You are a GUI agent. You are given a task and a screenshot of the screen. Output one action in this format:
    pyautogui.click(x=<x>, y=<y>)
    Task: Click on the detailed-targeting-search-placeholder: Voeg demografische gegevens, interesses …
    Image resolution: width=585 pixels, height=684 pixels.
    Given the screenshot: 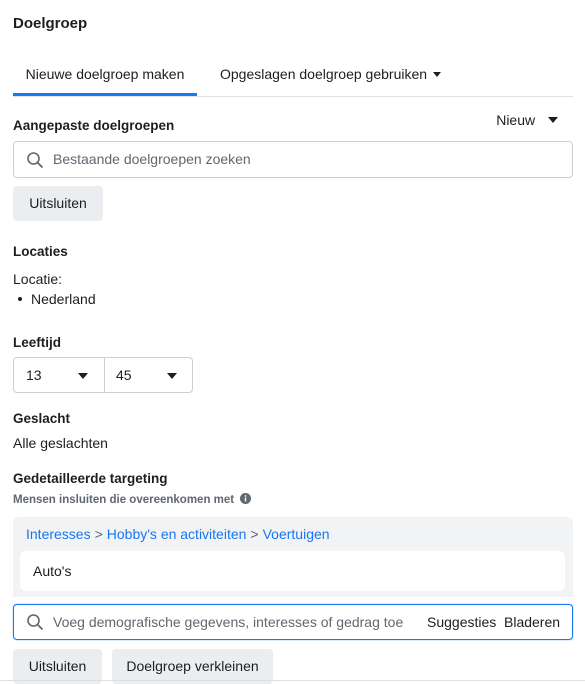 What is the action you would take?
    pyautogui.click(x=228, y=622)
    